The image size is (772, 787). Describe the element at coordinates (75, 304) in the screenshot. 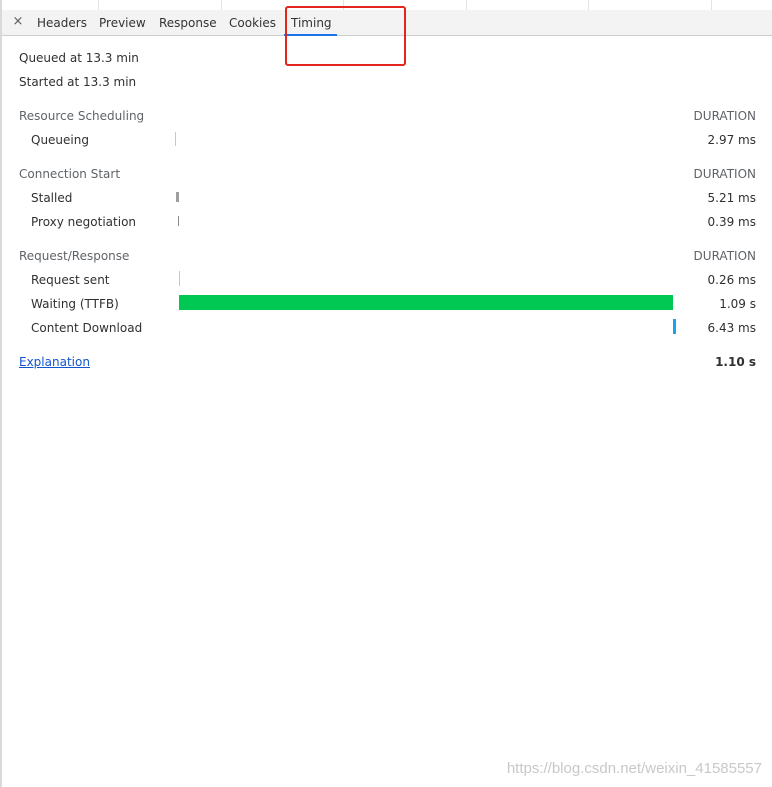

I see `timing-label-waiting-ttfb: Waiting (TTFB)` at that location.